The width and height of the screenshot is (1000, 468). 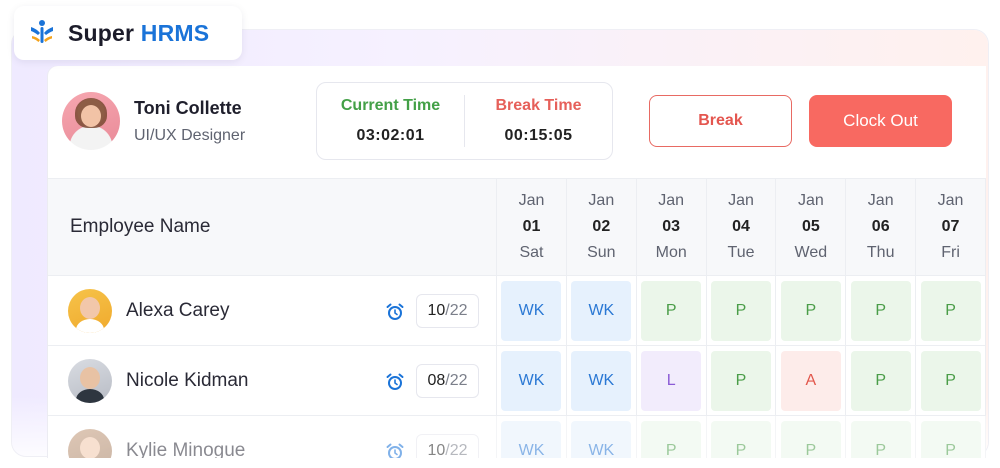 What do you see at coordinates (447, 381) in the screenshot?
I see `attendance-count: 08/22` at bounding box center [447, 381].